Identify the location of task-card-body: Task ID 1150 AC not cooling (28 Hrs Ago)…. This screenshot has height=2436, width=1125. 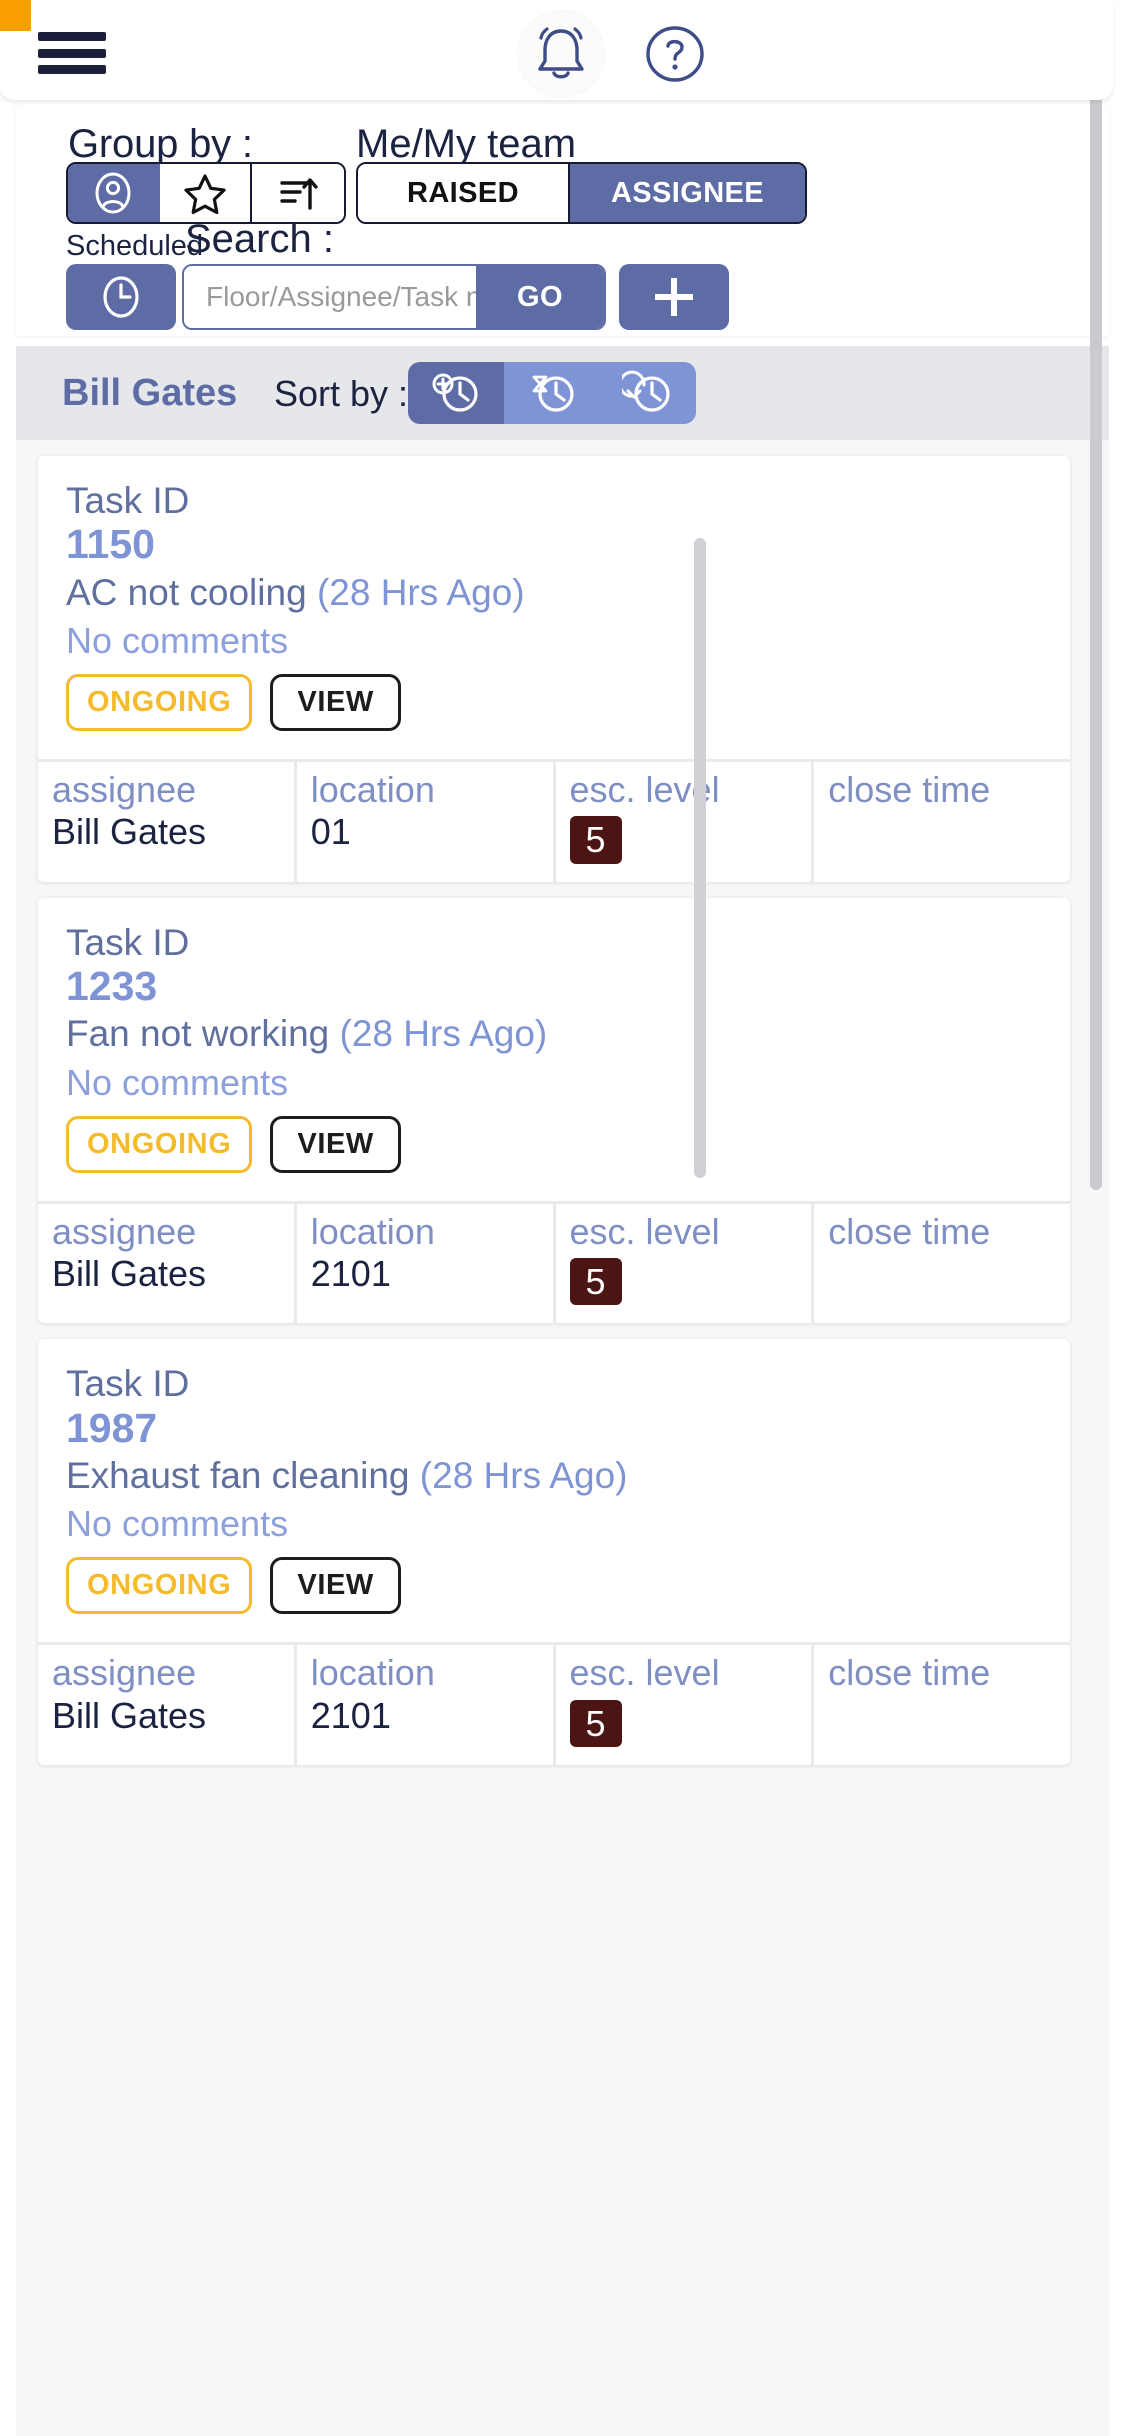
(554, 611).